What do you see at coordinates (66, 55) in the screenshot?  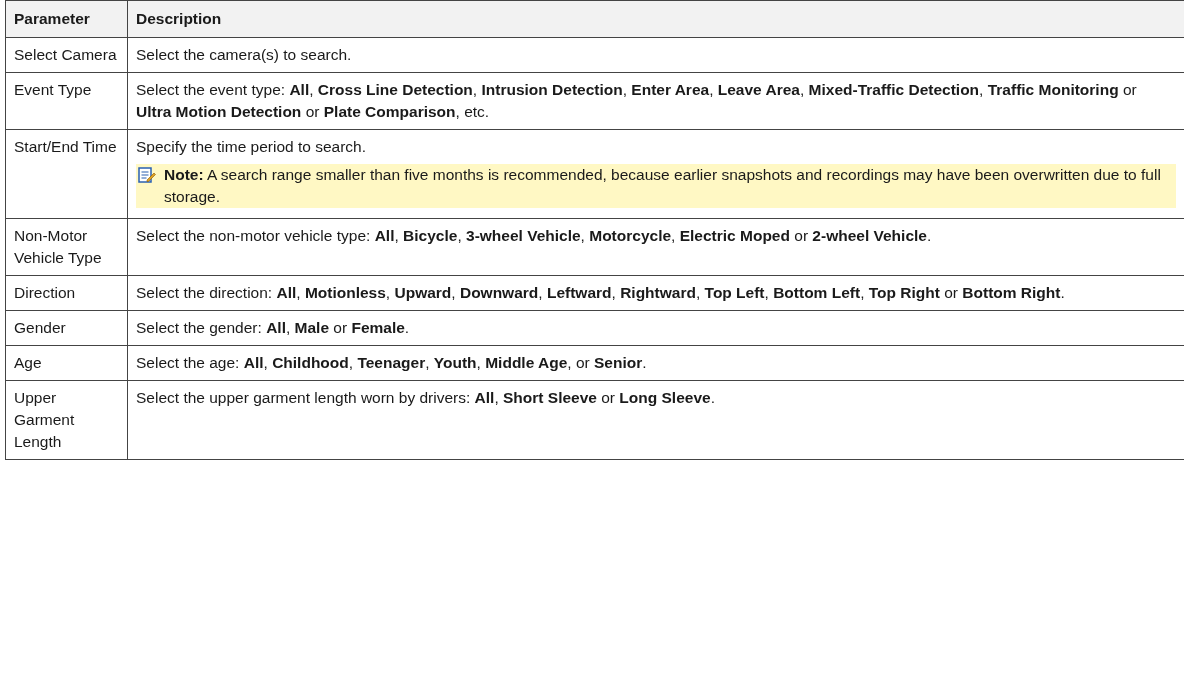 I see `table-cell: Select Camera` at bounding box center [66, 55].